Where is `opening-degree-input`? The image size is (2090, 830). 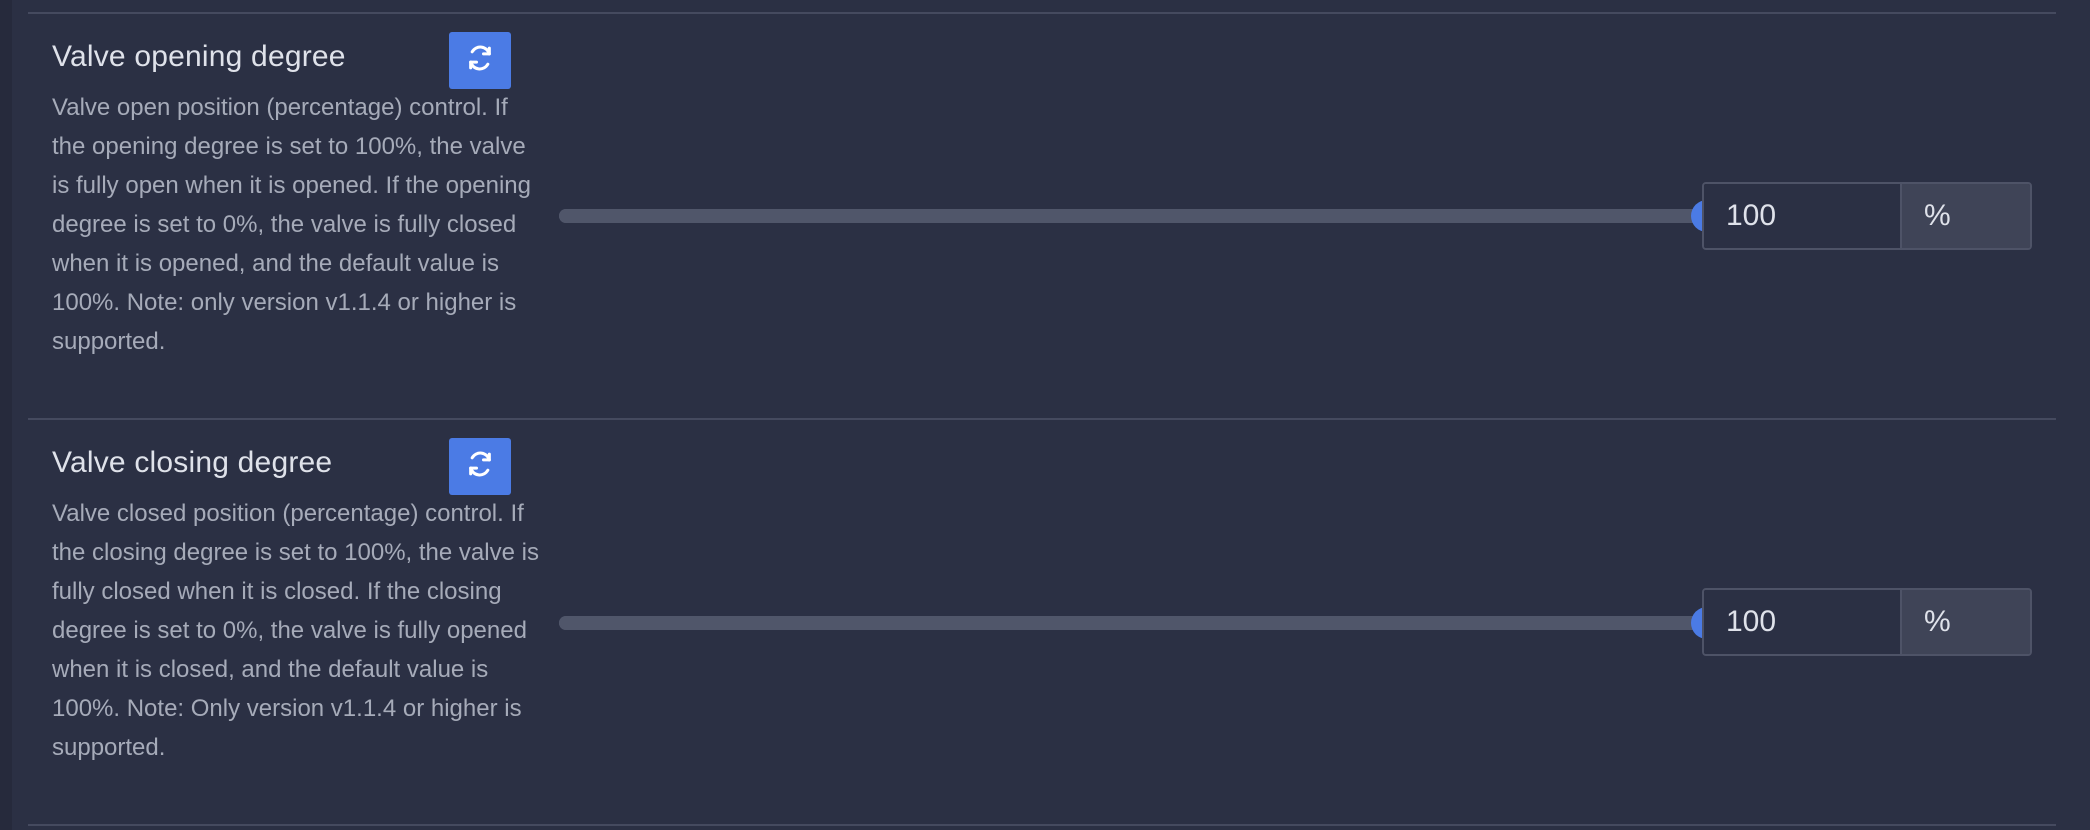 opening-degree-input is located at coordinates (1803, 216).